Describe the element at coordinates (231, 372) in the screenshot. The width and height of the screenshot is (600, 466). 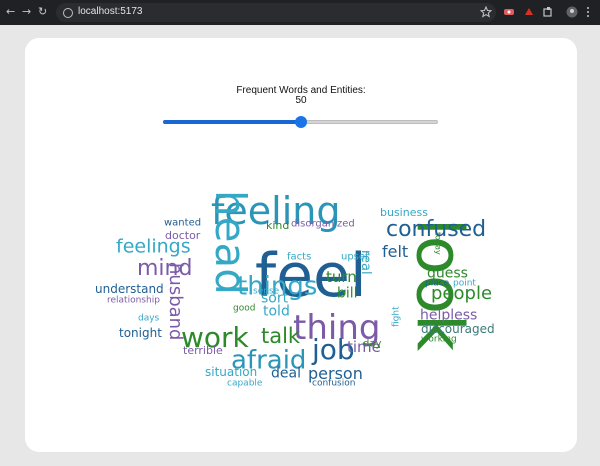
I see `cloud-word-situation: situation` at that location.